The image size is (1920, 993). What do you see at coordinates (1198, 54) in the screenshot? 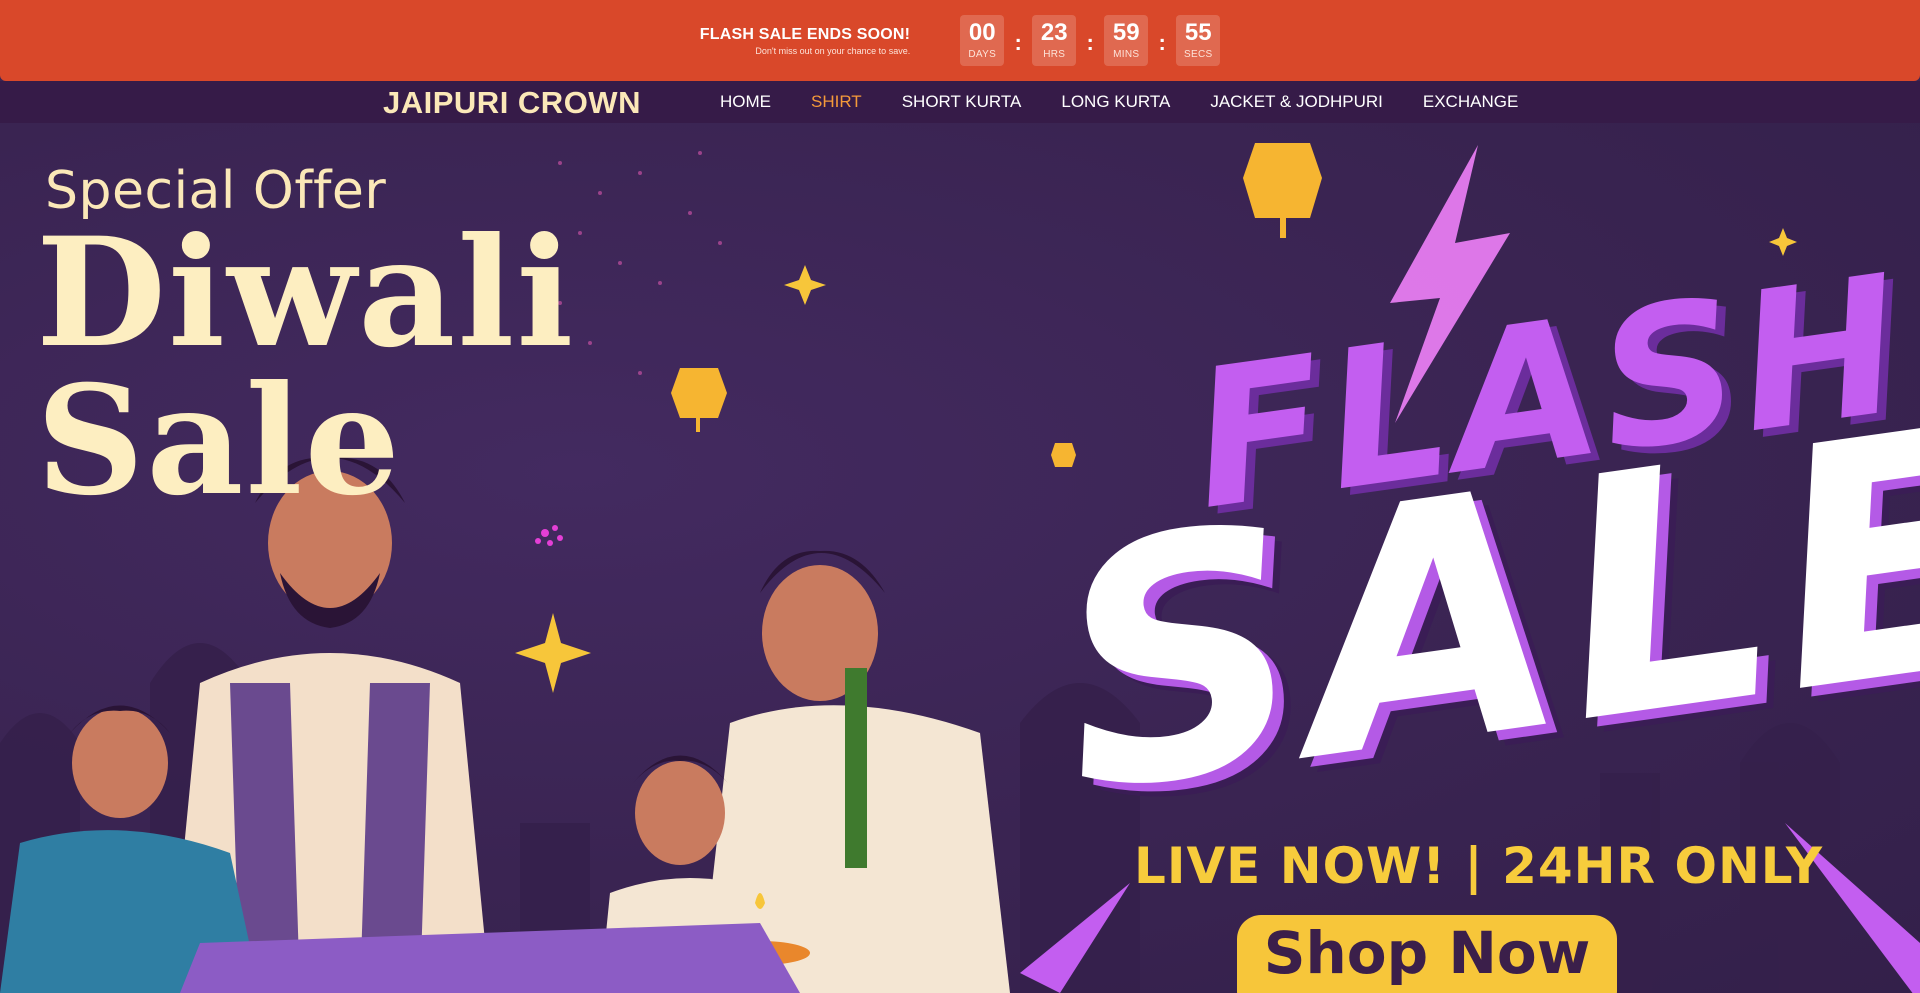
I see `countdown-seconds-label: SECS` at bounding box center [1198, 54].